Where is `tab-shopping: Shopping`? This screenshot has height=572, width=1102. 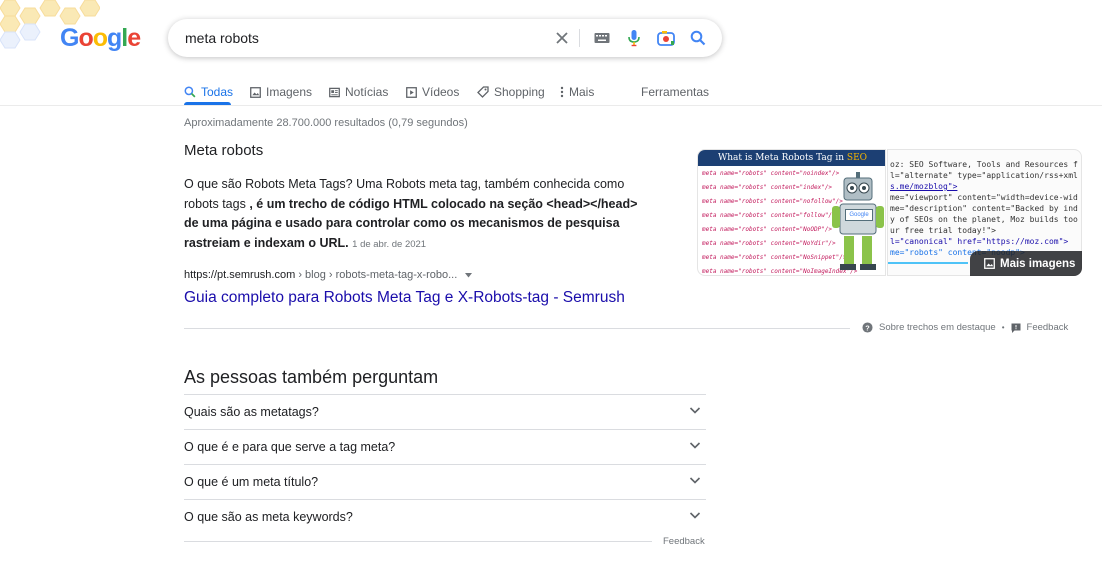
tab-shopping: Shopping is located at coordinates (511, 92).